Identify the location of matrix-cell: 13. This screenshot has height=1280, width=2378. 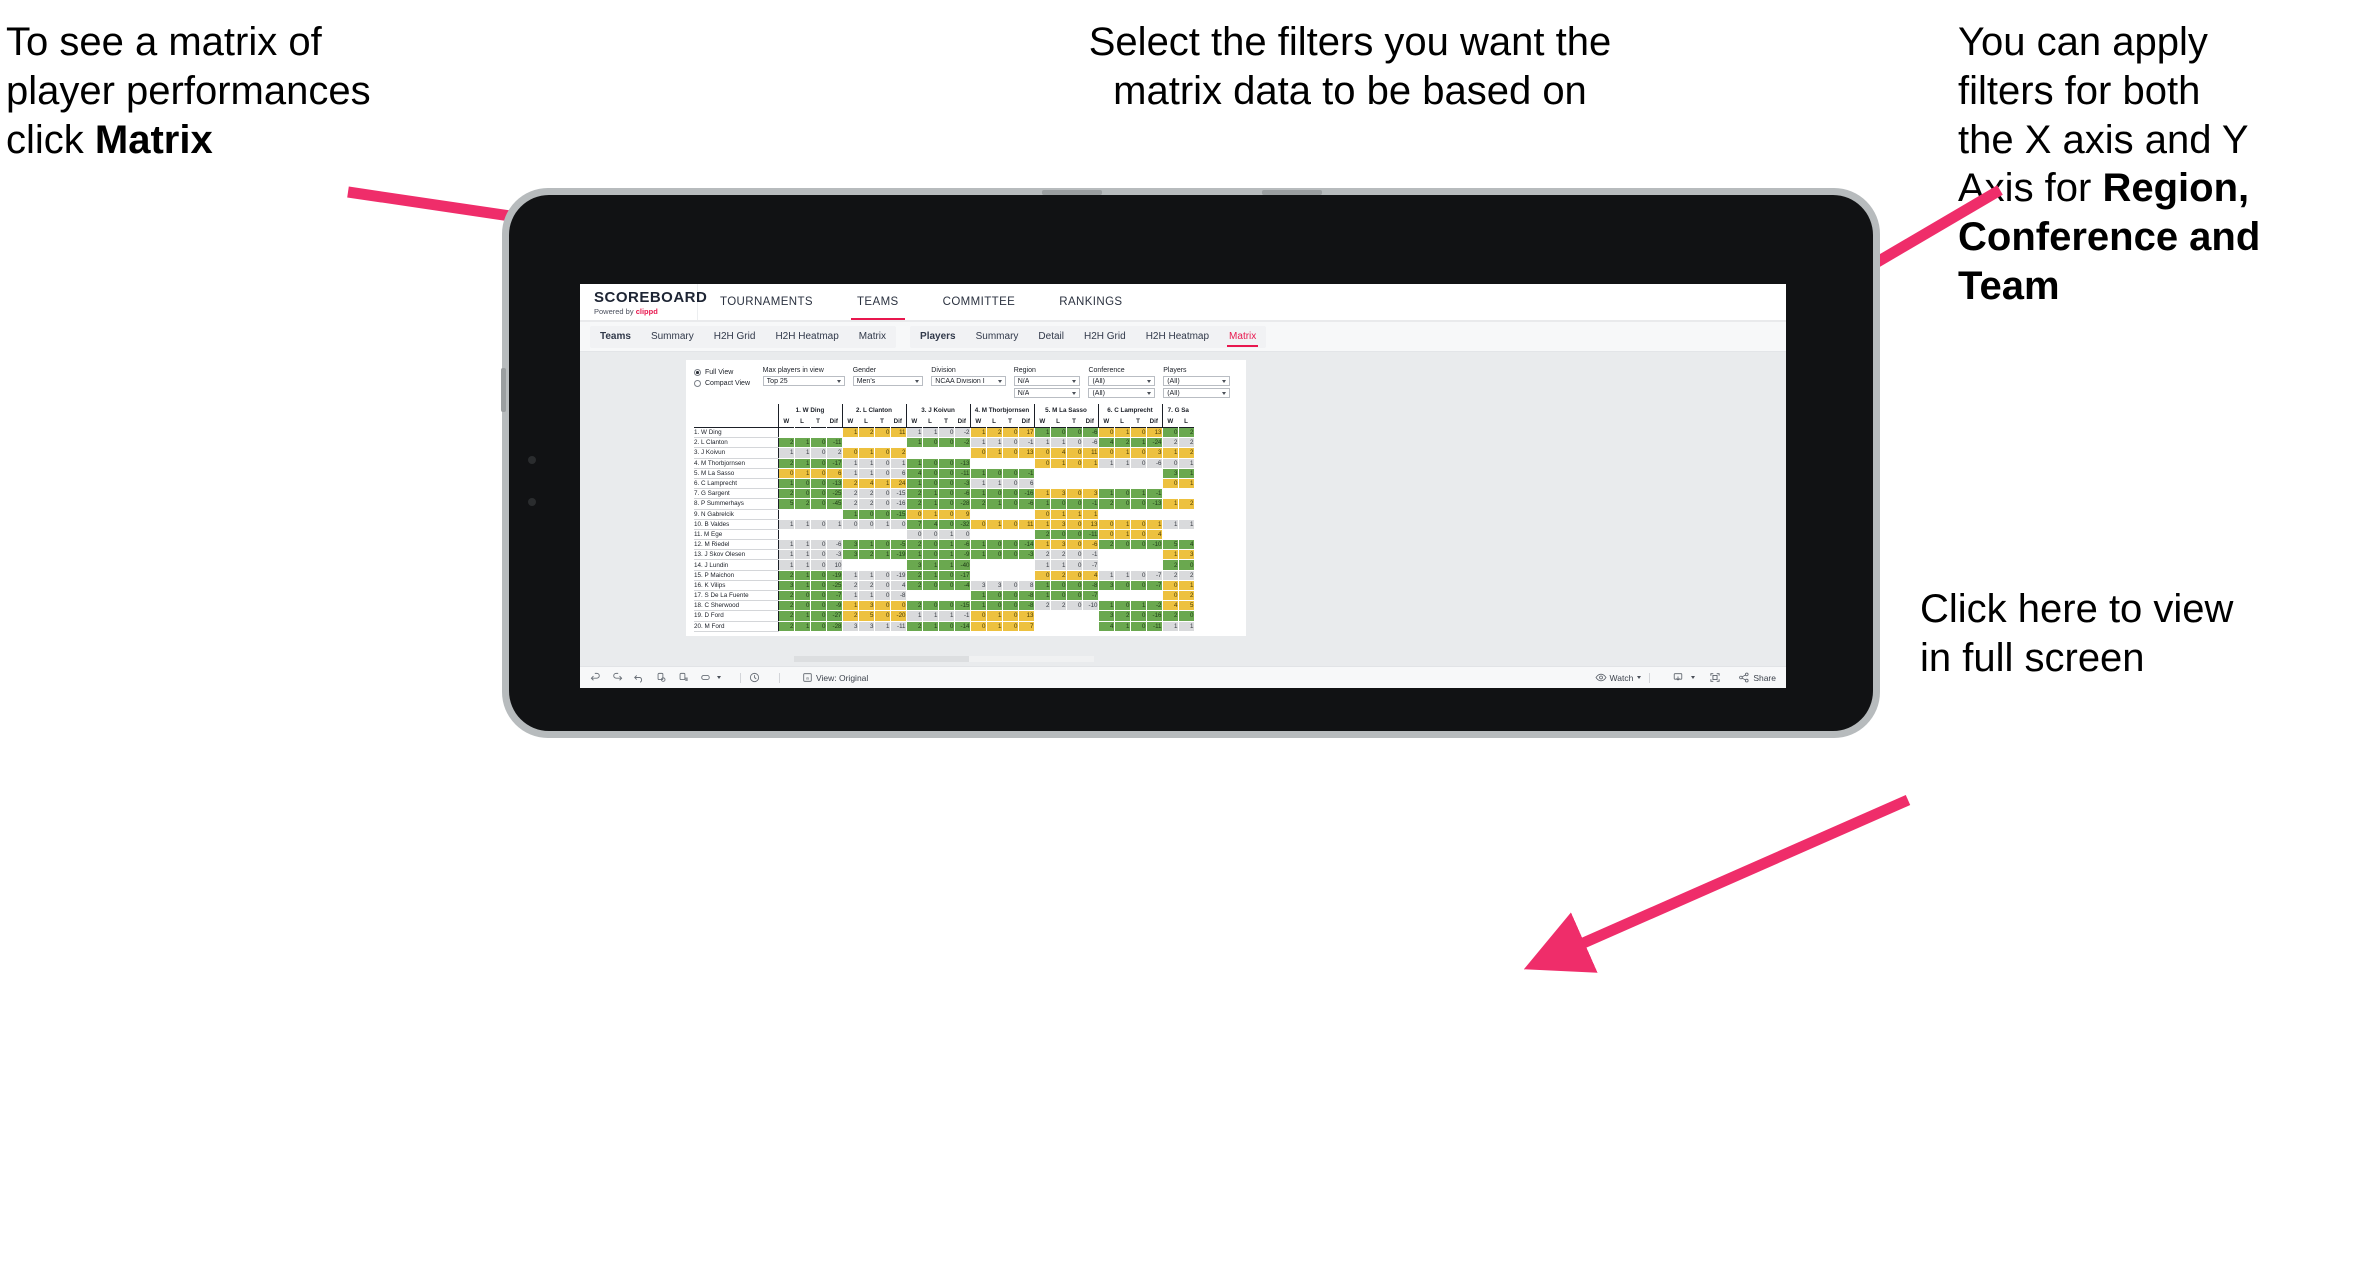
(1154, 432).